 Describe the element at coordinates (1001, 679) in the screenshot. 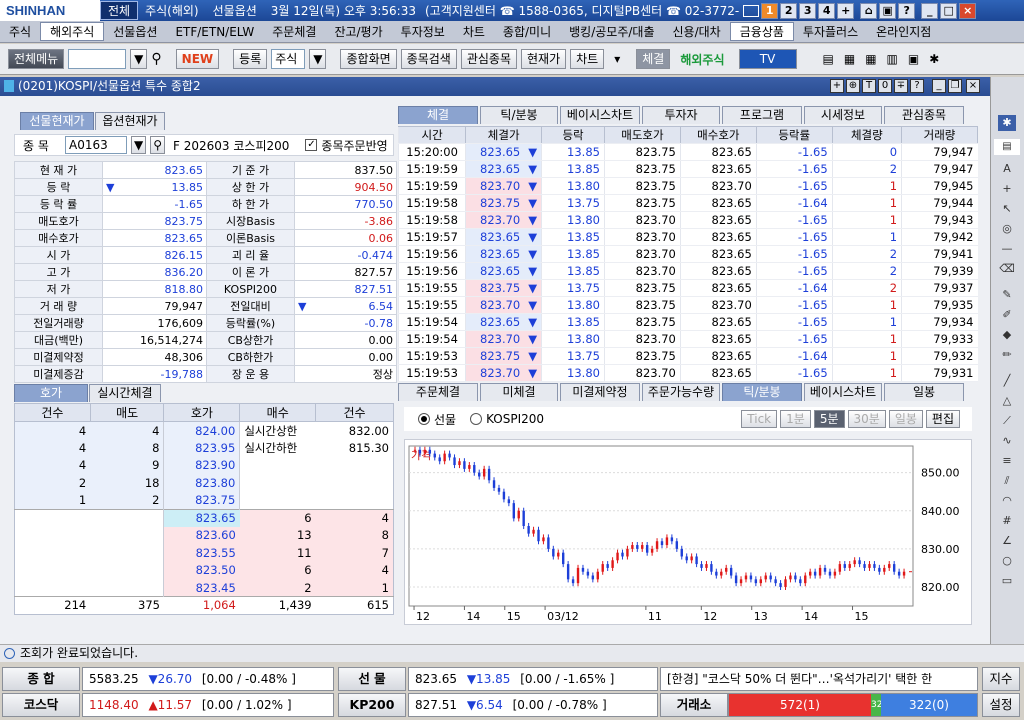

I see `index-select-button: 지수` at that location.